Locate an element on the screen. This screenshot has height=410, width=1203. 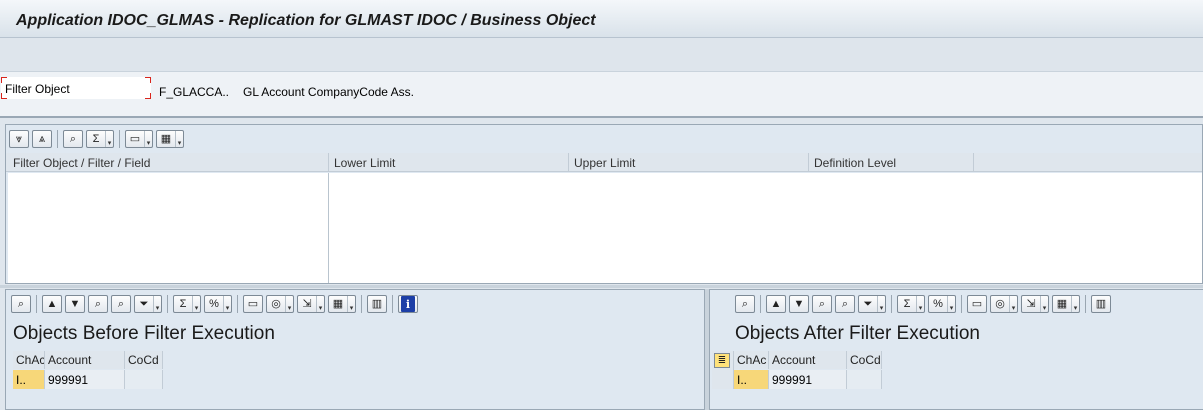
filter-tree-toolbar: ⩔ ⩓ ⌕ Σ ▾ ▭ ▾ ▦ ▾ is located at coordinates (96, 139).